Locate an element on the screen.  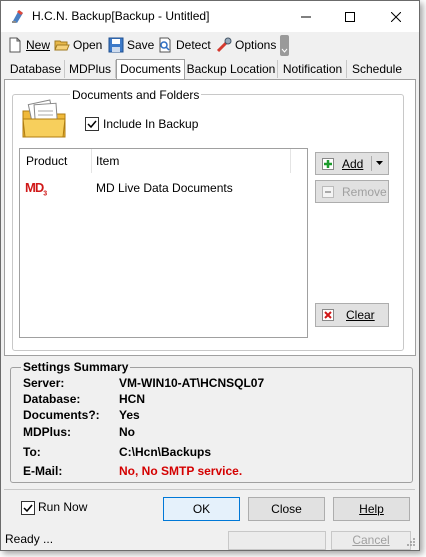
run-now-checkbox is located at coordinates (28, 508).